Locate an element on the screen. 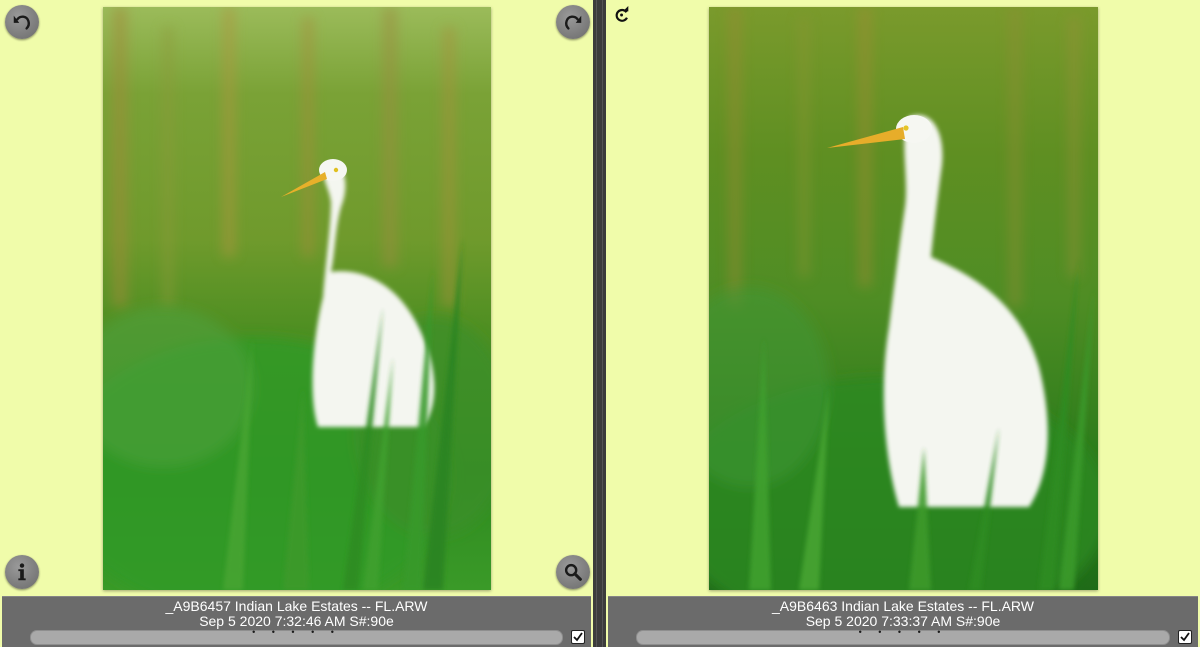 The image size is (1200, 647). refresh-button is located at coordinates (622, 15).